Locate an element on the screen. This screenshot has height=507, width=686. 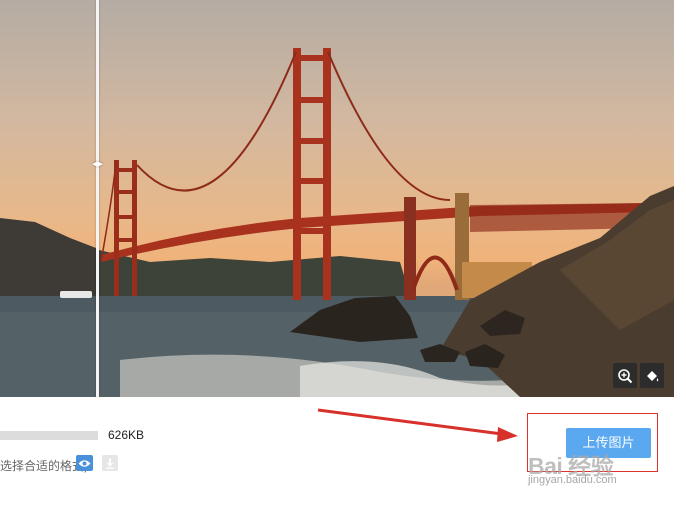
watermark-url: jingyan.baidu.com is located at coordinates (572, 480).